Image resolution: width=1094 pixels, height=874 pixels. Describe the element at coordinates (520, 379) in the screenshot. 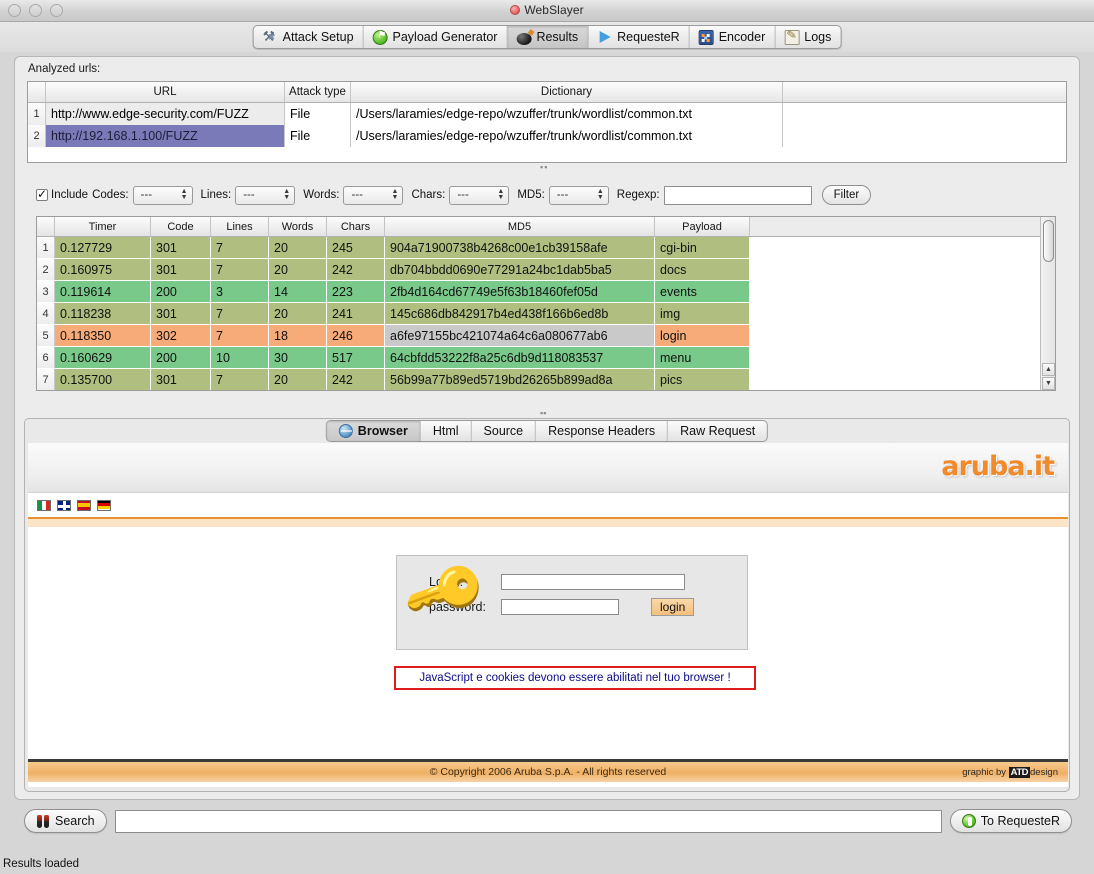

I see `res-cell-md5: 56b99a77b89ed5719bd26265b899ad8a` at that location.